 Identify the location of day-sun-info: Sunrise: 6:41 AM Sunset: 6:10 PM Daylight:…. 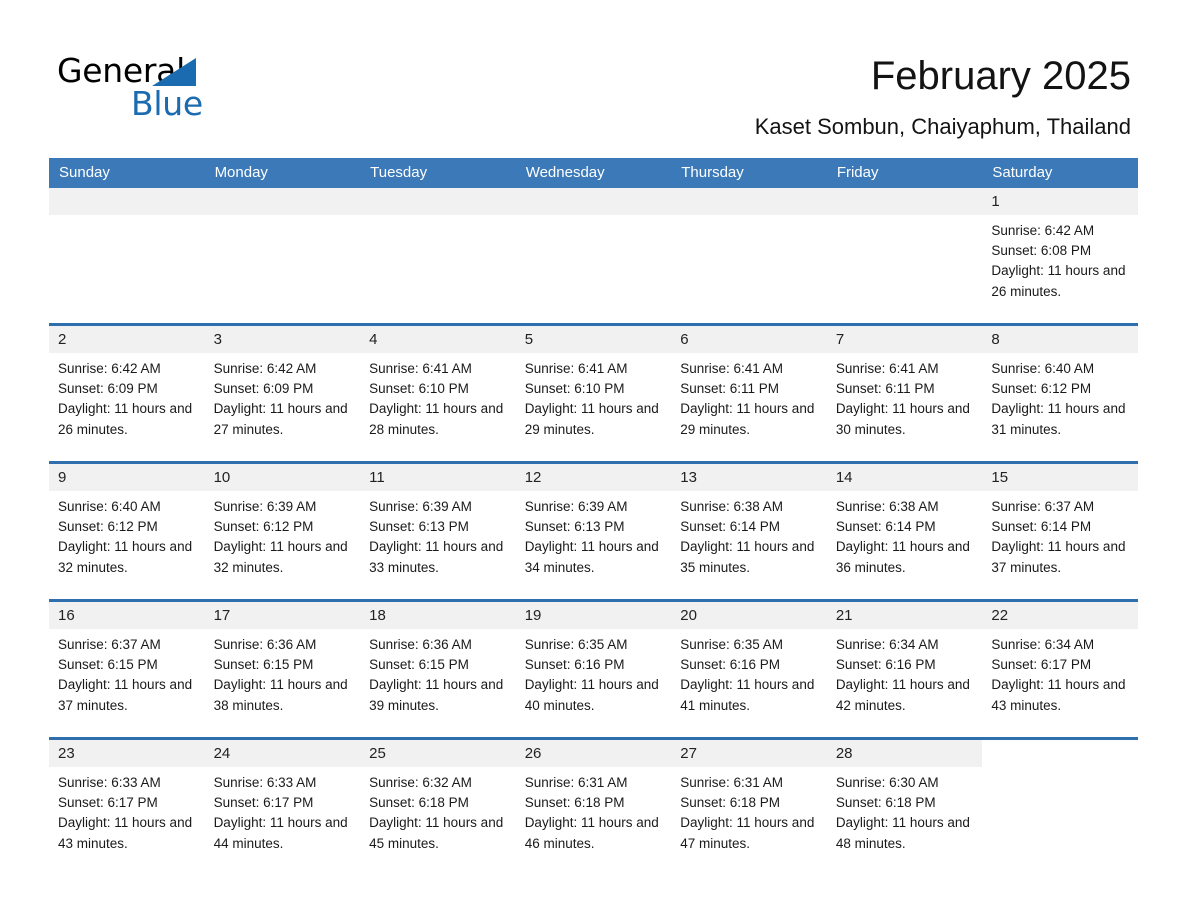
(594, 396).